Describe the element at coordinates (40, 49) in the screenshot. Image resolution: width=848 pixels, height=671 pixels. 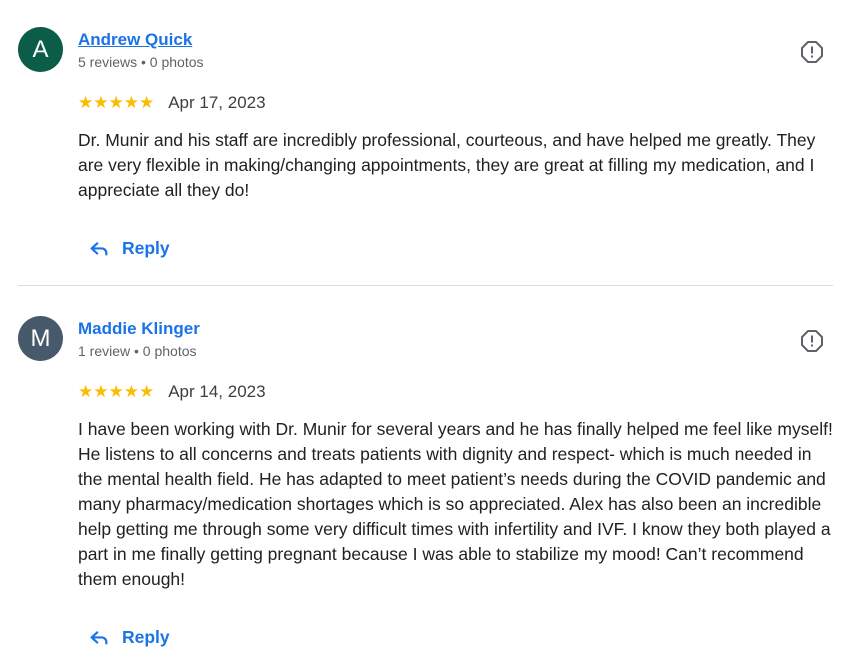
I see `avatar: A` at that location.